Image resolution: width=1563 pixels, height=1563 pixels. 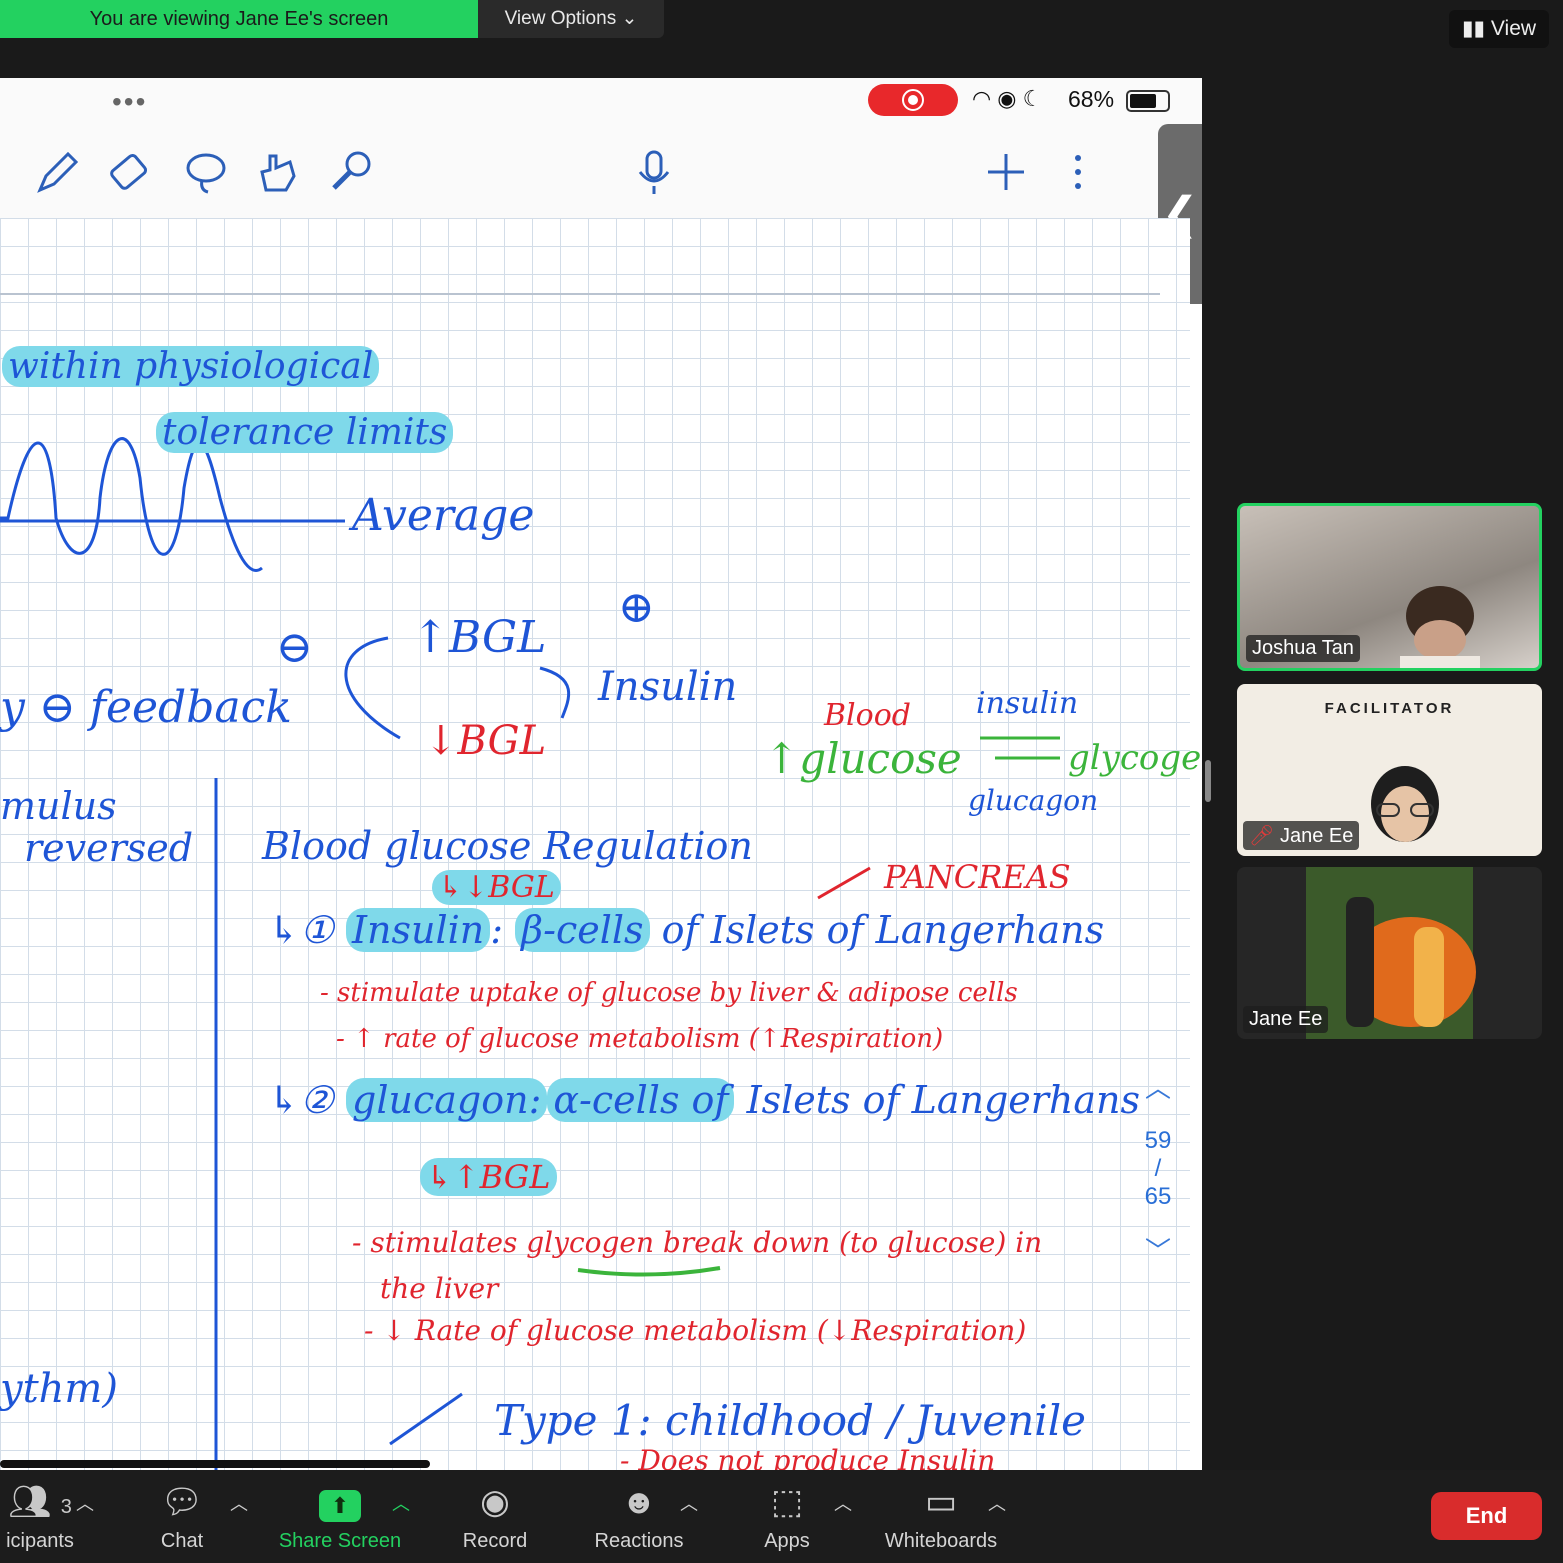 What do you see at coordinates (582, 930) in the screenshot?
I see `note-item1-beta: β-cells` at bounding box center [582, 930].